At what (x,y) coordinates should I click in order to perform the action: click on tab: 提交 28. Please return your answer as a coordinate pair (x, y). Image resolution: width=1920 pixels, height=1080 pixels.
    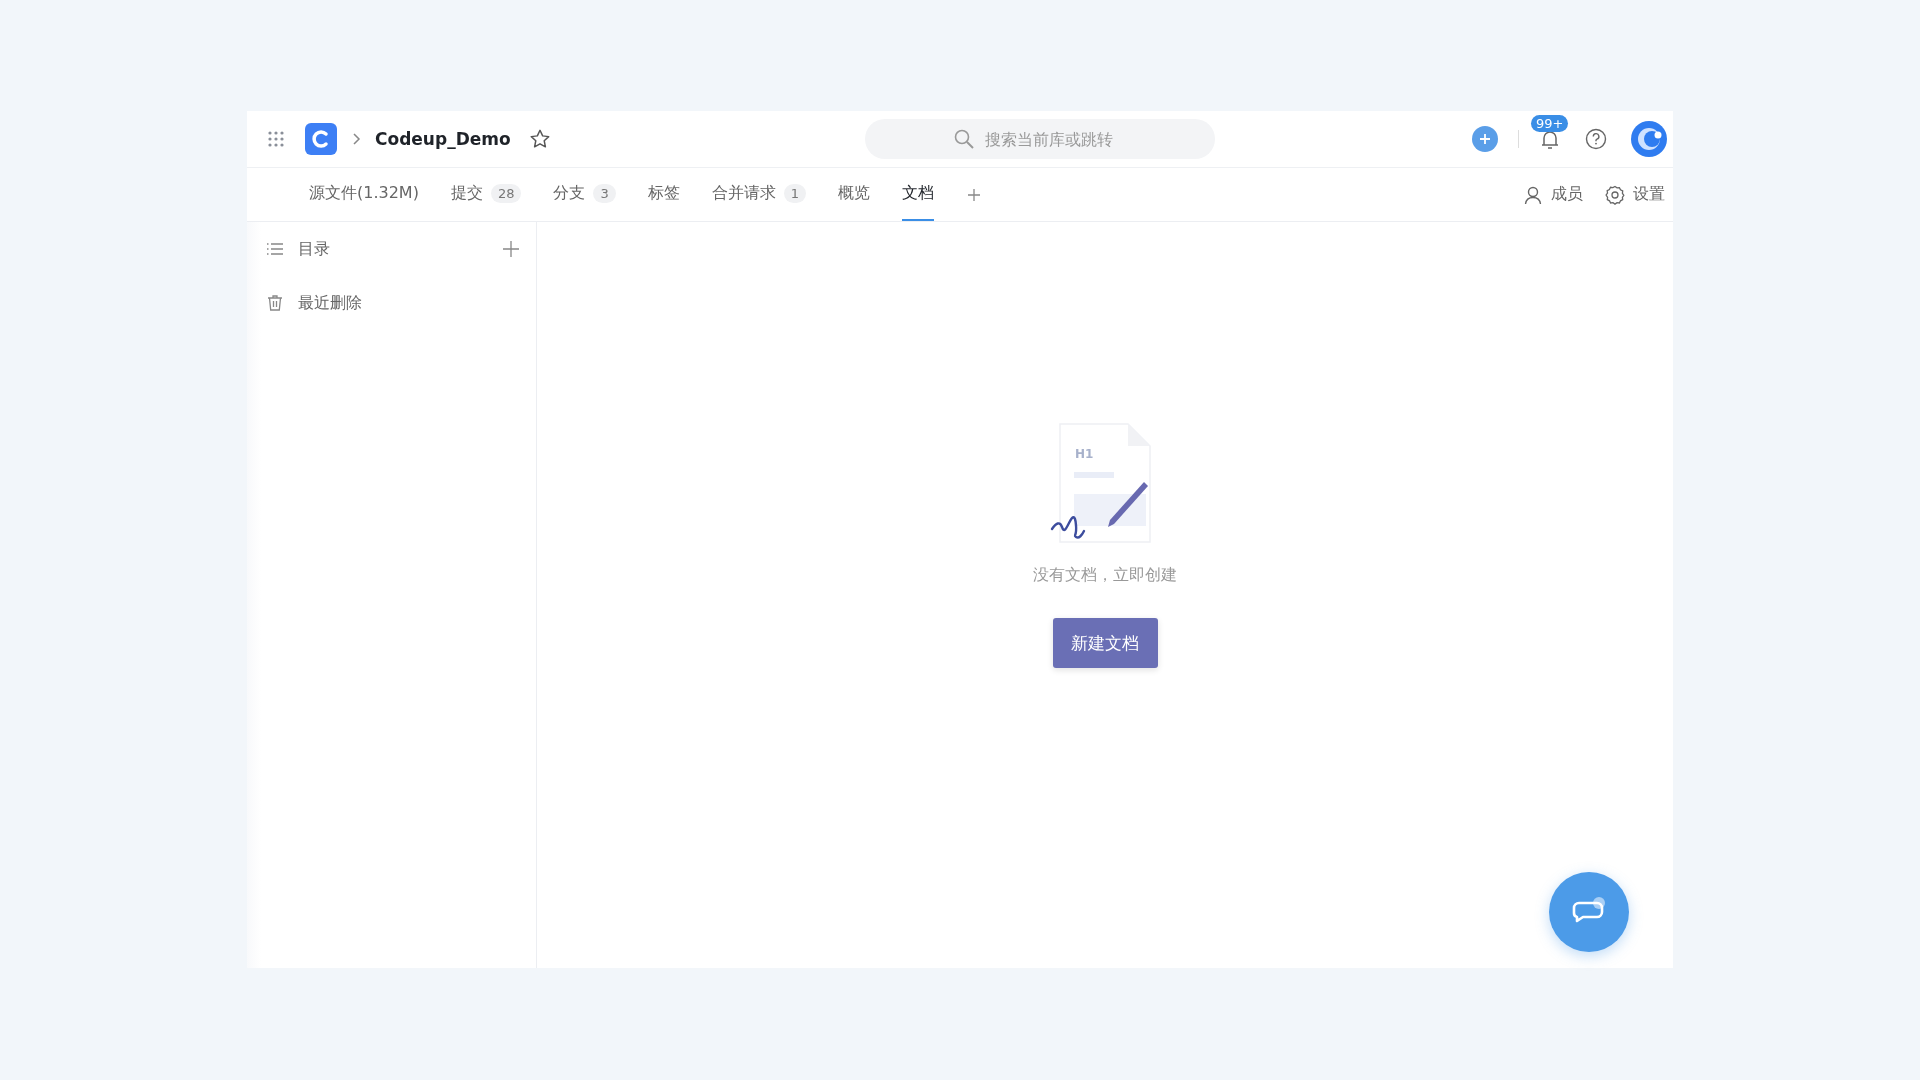
    Looking at the image, I should click on (486, 194).